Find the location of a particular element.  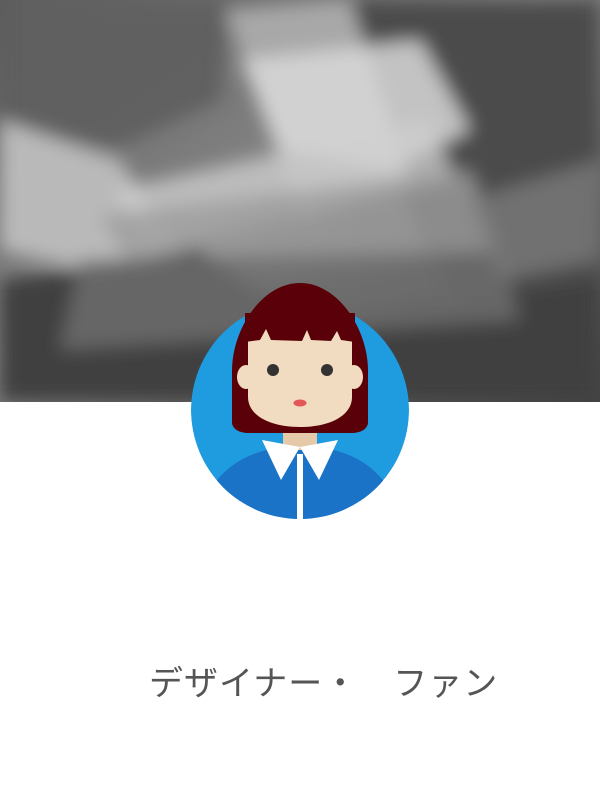

woman-avatar-icon is located at coordinates (300, 401).